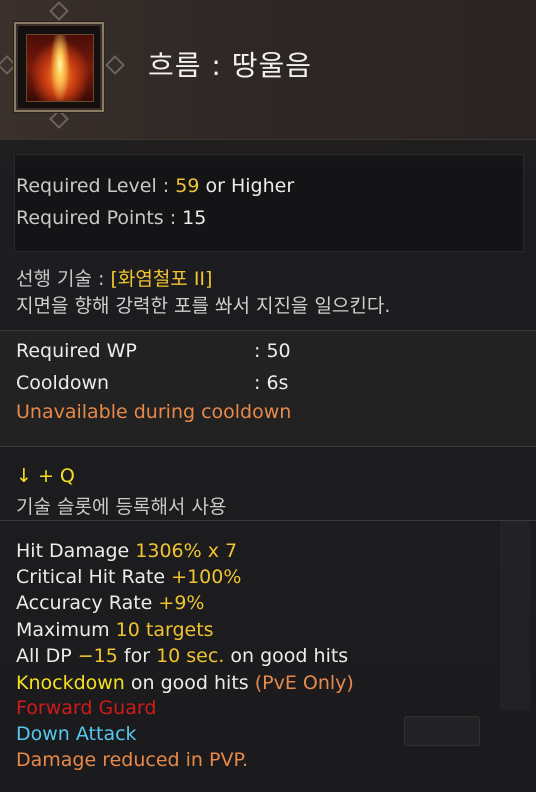  Describe the element at coordinates (181, 603) in the screenshot. I see `accuracy-value: +9%` at that location.